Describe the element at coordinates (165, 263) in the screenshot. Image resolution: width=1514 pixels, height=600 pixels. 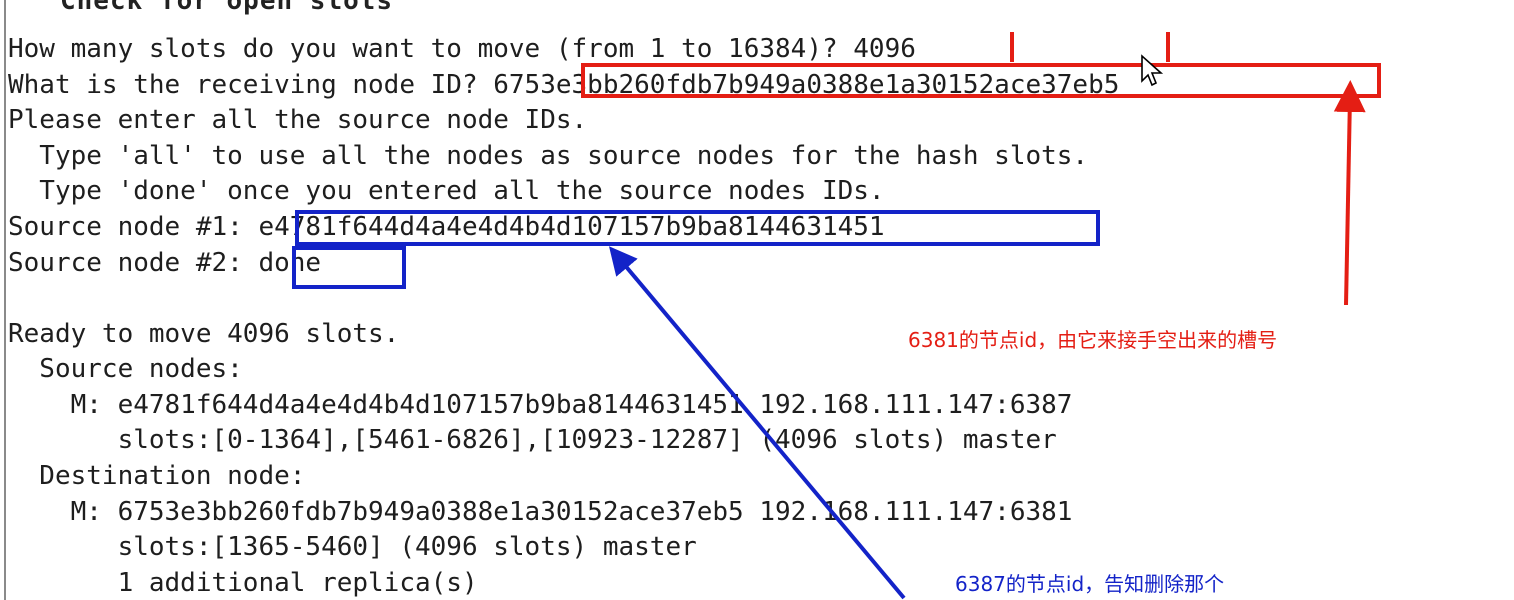
I see `terminal-line-source-node-2: Source node #2: done` at that location.